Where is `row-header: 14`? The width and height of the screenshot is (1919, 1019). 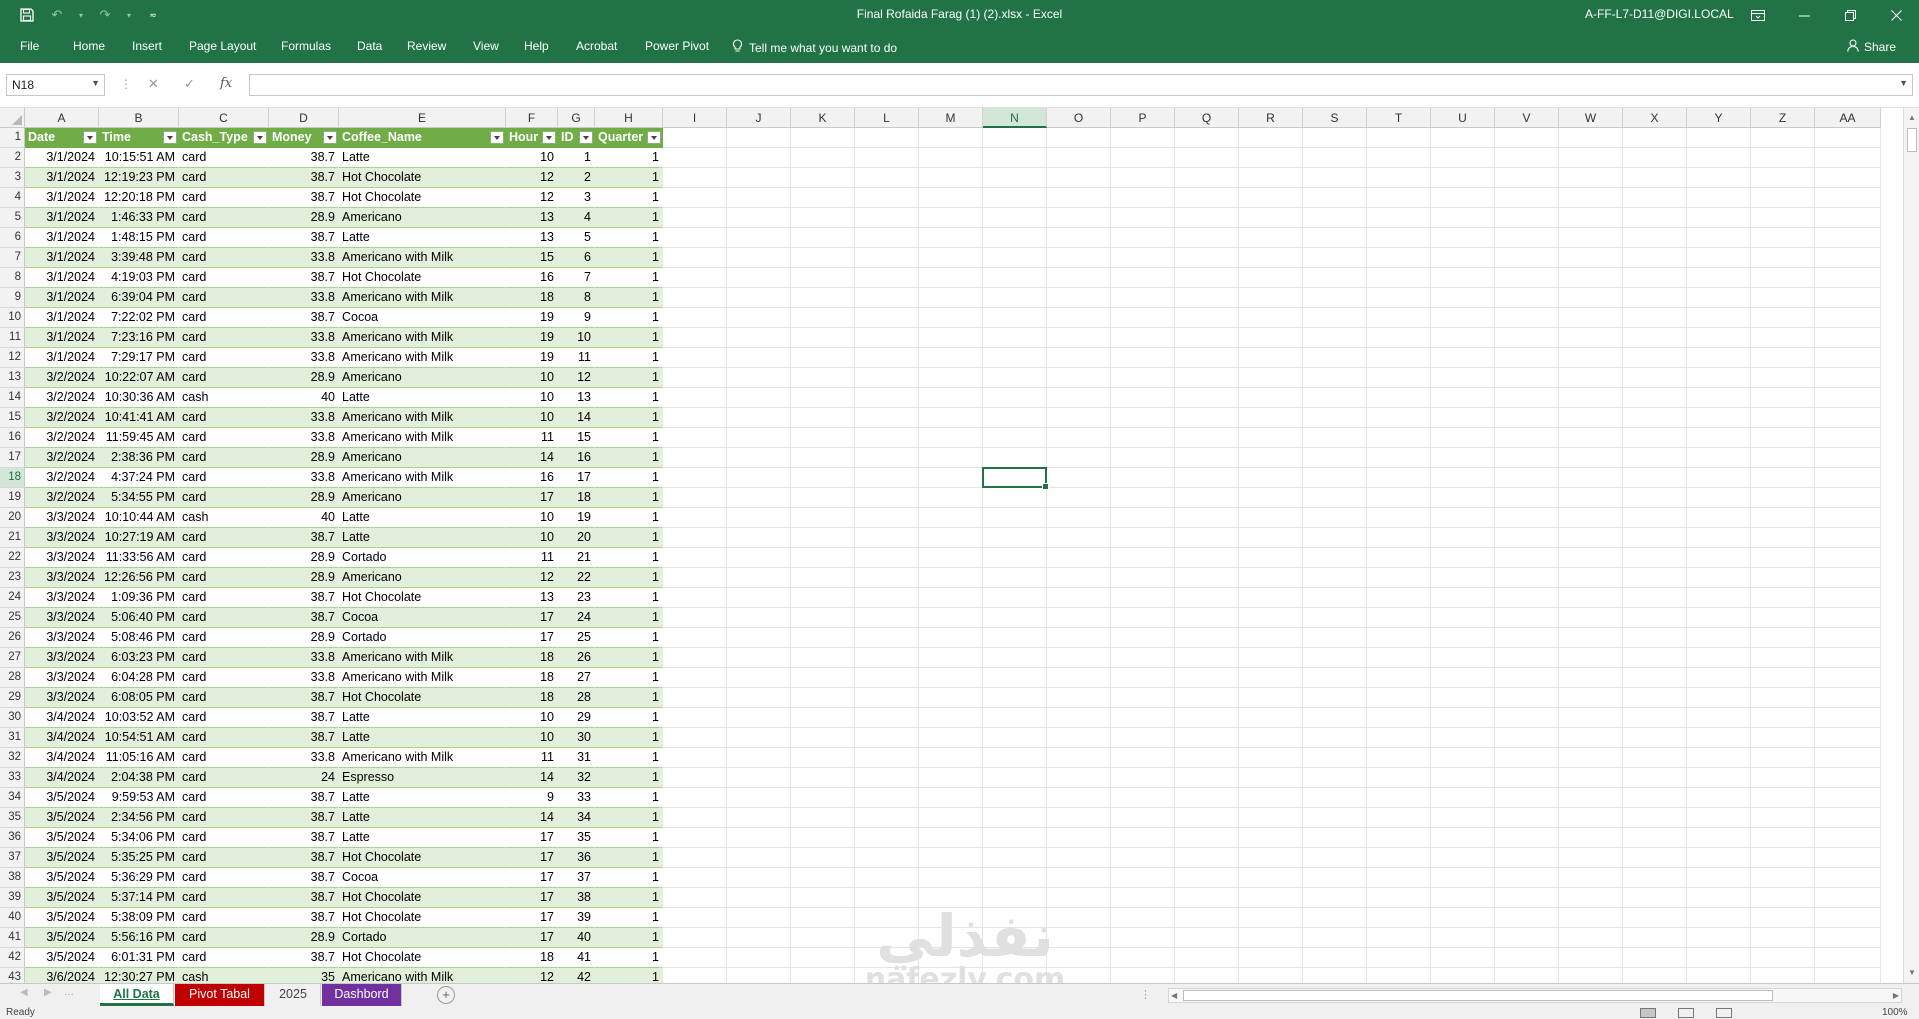
row-header: 14 is located at coordinates (12, 398).